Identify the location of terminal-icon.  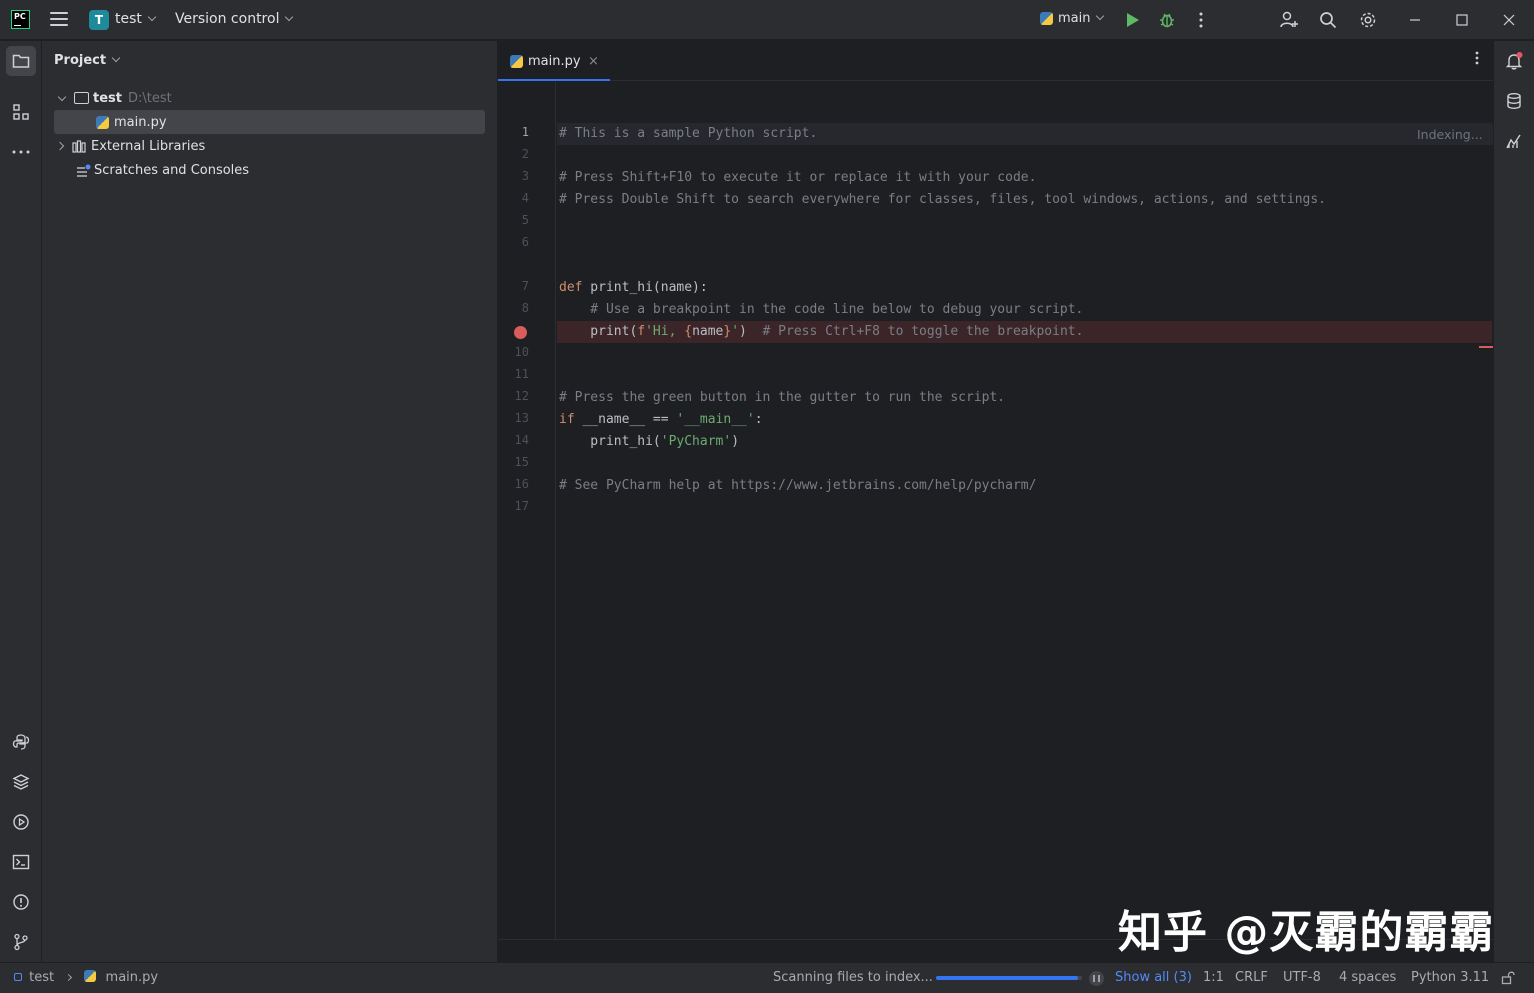
(21, 862).